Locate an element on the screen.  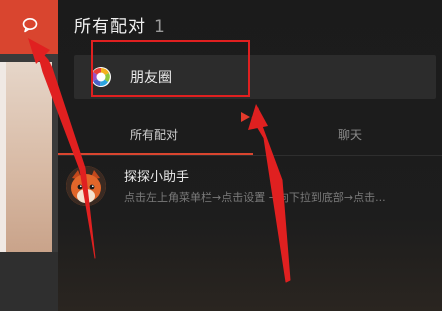
moments-icon is located at coordinates (101, 77).